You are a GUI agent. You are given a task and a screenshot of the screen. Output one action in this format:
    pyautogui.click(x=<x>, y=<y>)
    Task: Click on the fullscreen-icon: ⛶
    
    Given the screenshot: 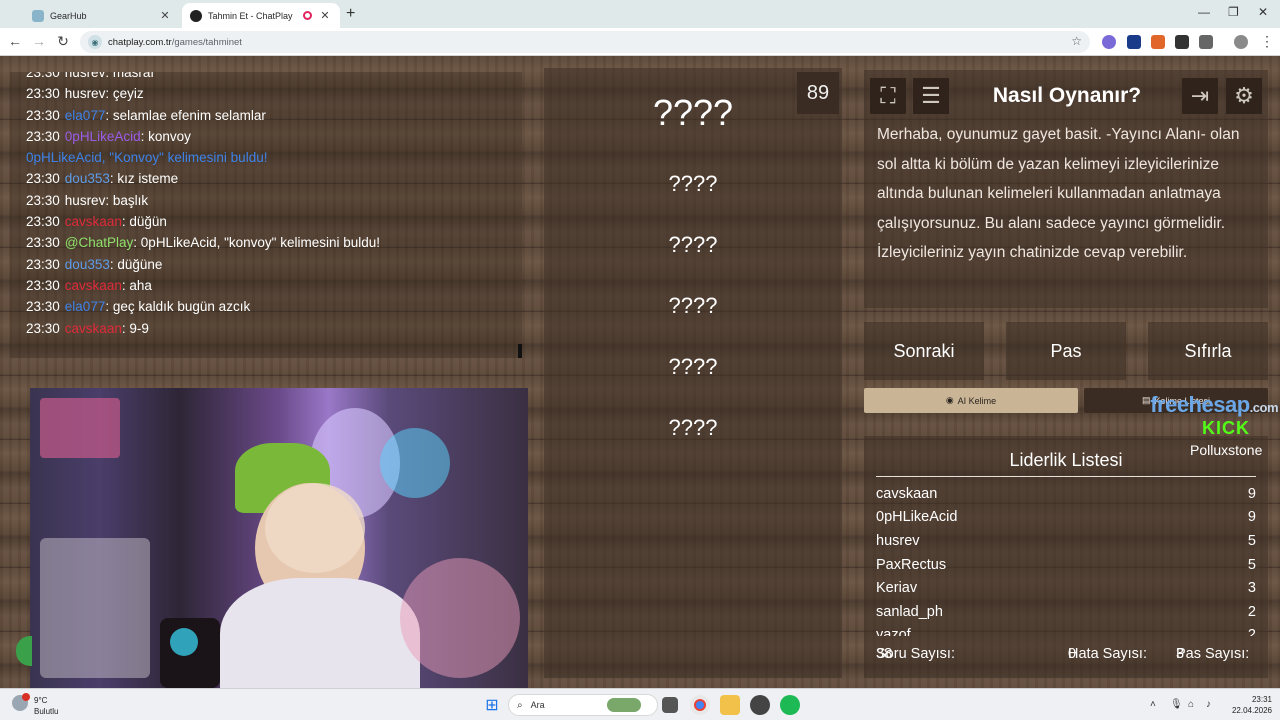 What is the action you would take?
    pyautogui.click(x=888, y=96)
    